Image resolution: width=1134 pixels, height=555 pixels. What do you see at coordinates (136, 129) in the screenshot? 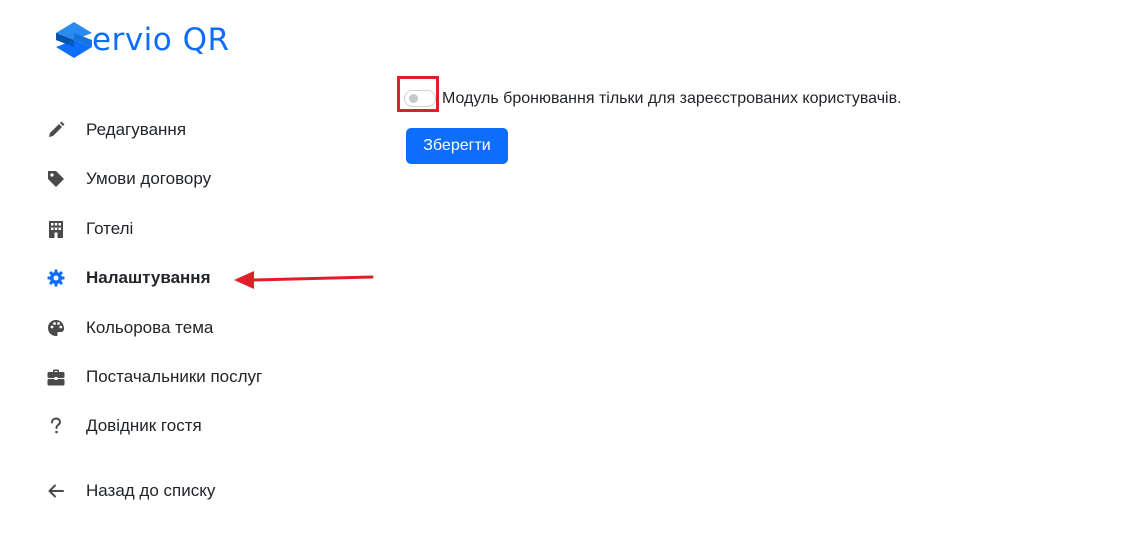
I see `sidebar-item-label: Редагування` at bounding box center [136, 129].